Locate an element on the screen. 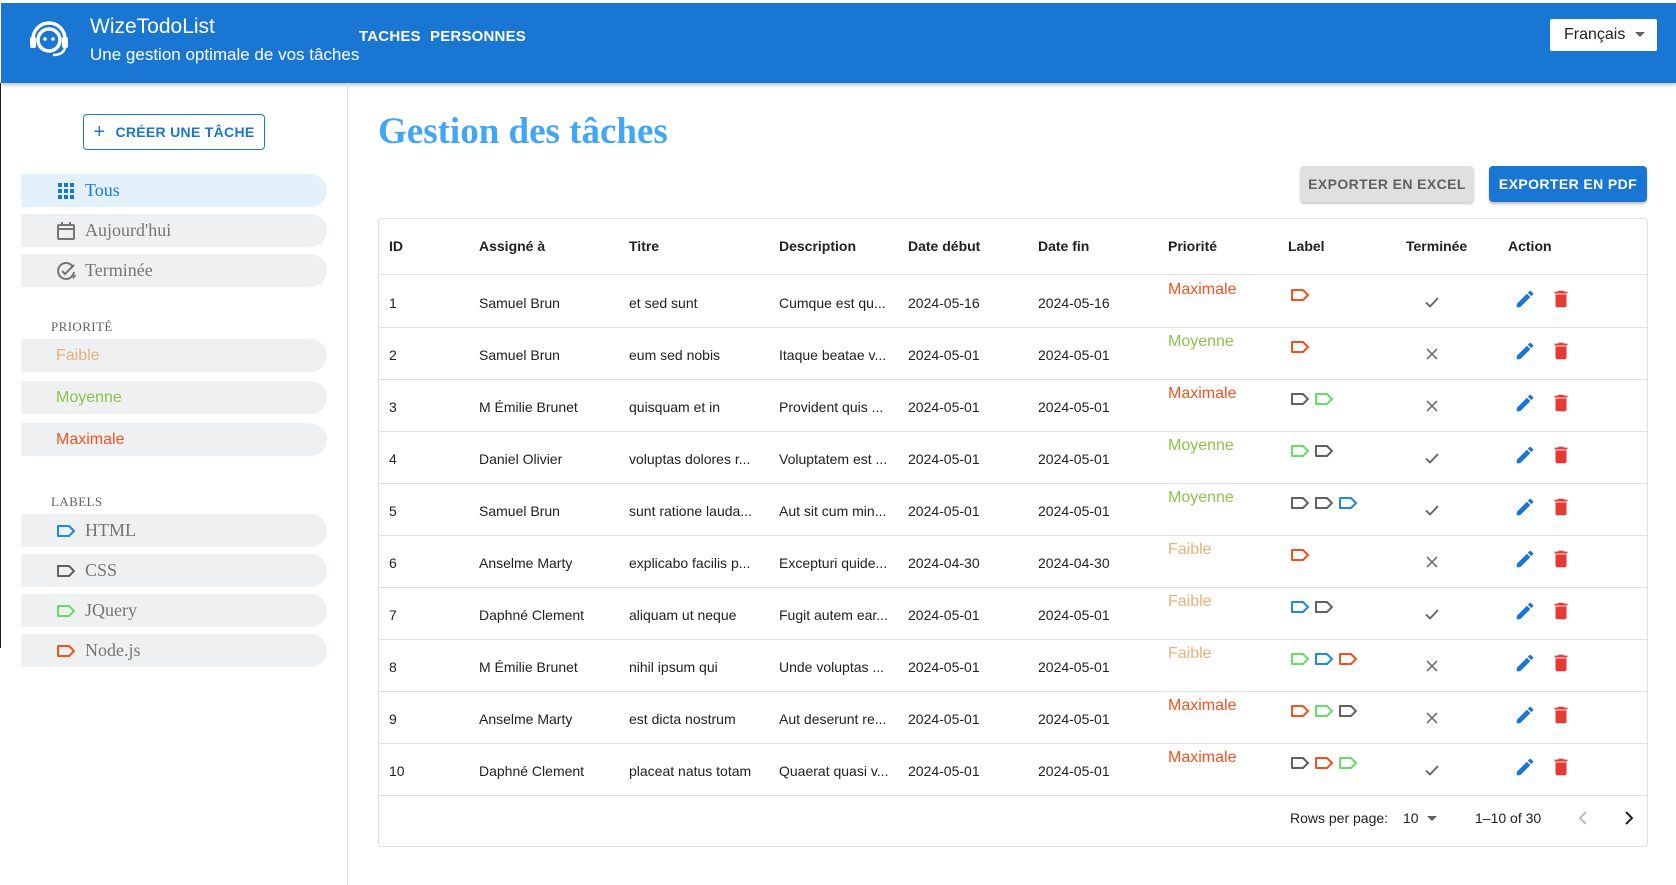 This screenshot has height=885, width=1676. sidebar-label-nodejs: Node.js is located at coordinates (174, 650).